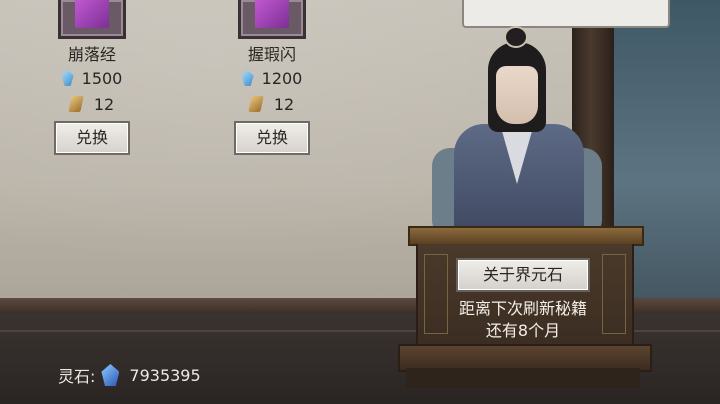  What do you see at coordinates (282, 78) in the screenshot?
I see `gem-cost-value: 1200` at bounding box center [282, 78].